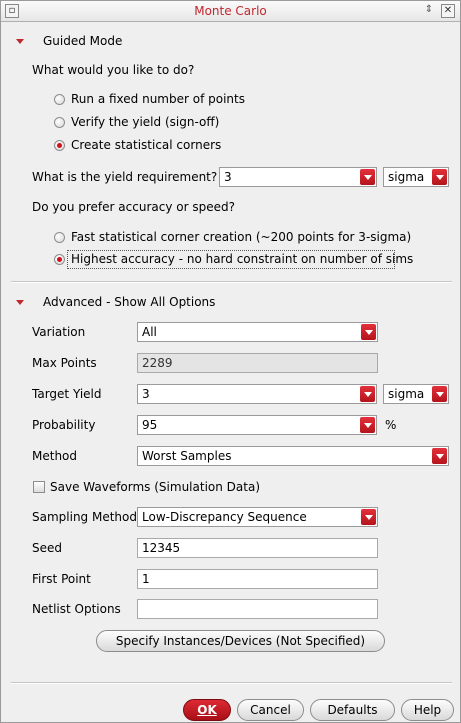 The image size is (461, 723). What do you see at coordinates (158, 99) in the screenshot?
I see `radio-fixed-points-label: Run a fixed number of points` at bounding box center [158, 99].